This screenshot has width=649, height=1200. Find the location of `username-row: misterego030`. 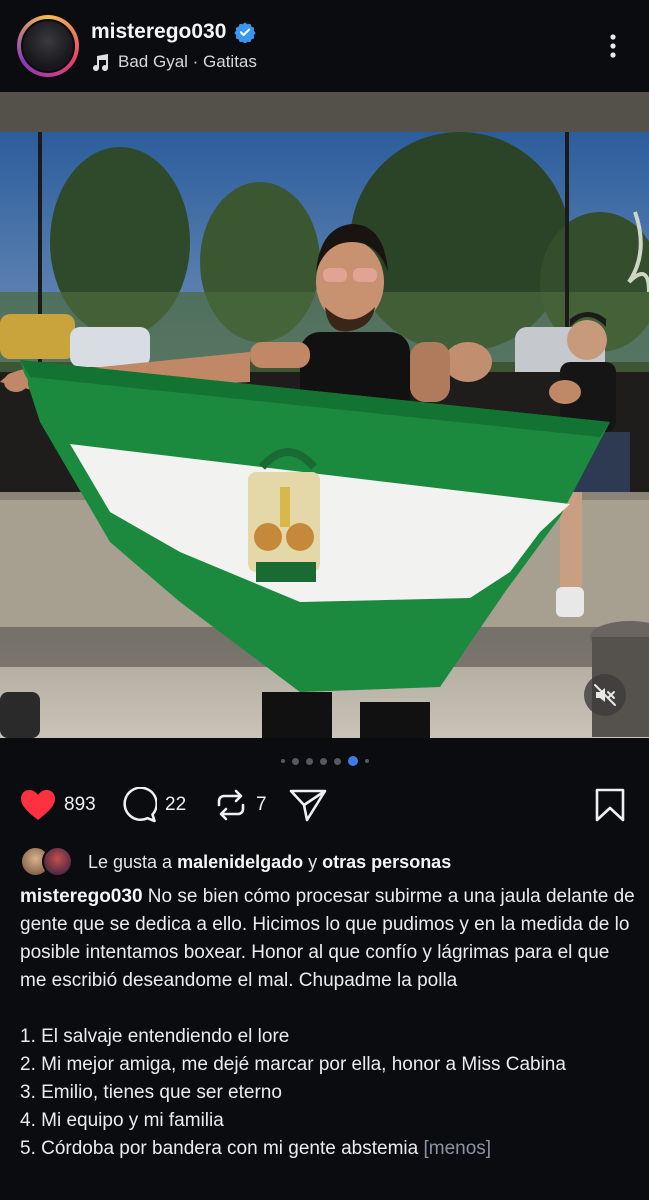

username-row: misterego030 is located at coordinates (174, 32).